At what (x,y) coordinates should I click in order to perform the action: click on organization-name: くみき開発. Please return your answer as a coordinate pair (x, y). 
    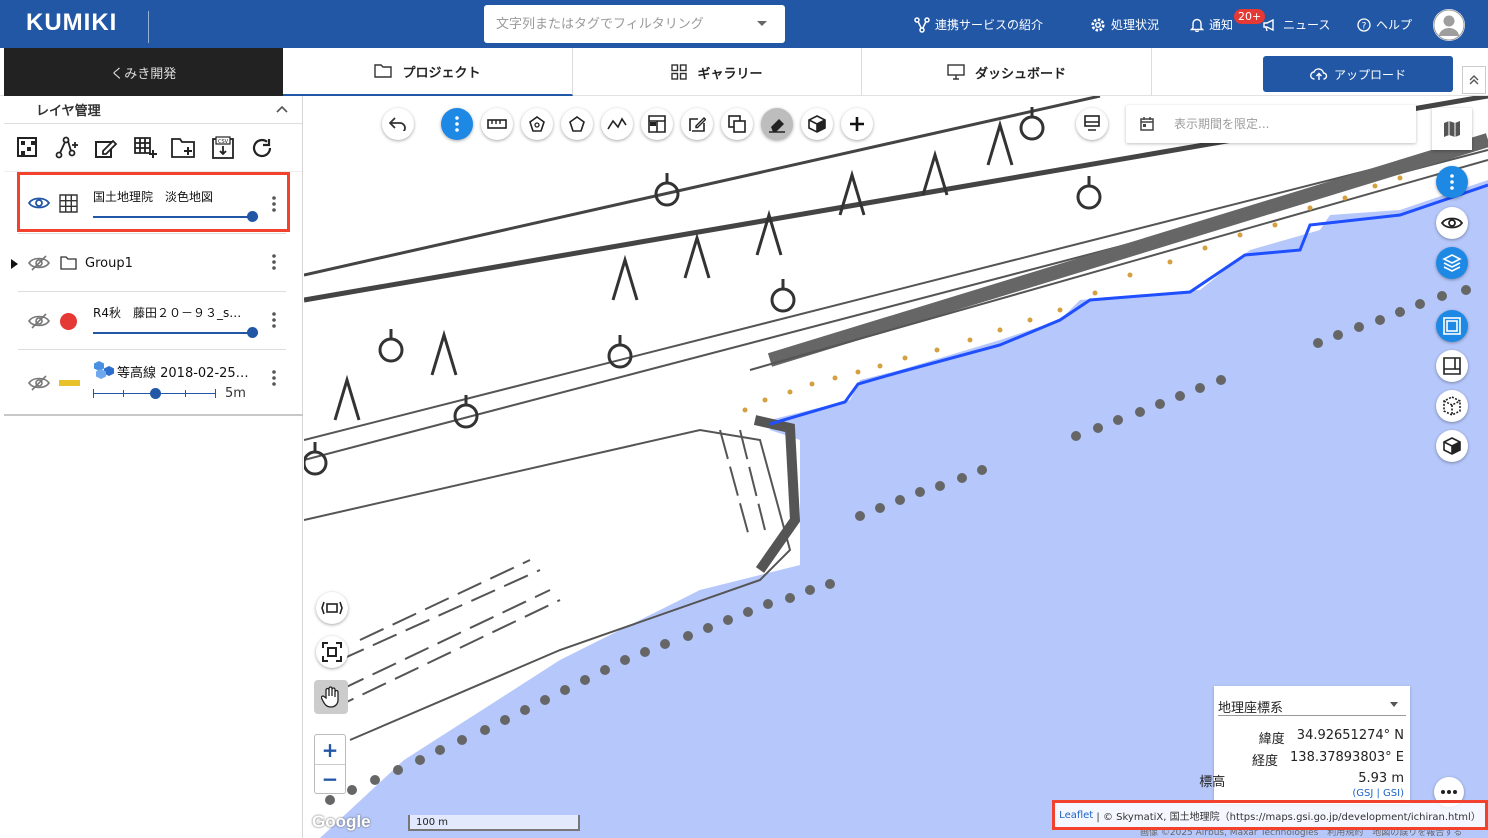
    Looking at the image, I should click on (143, 72).